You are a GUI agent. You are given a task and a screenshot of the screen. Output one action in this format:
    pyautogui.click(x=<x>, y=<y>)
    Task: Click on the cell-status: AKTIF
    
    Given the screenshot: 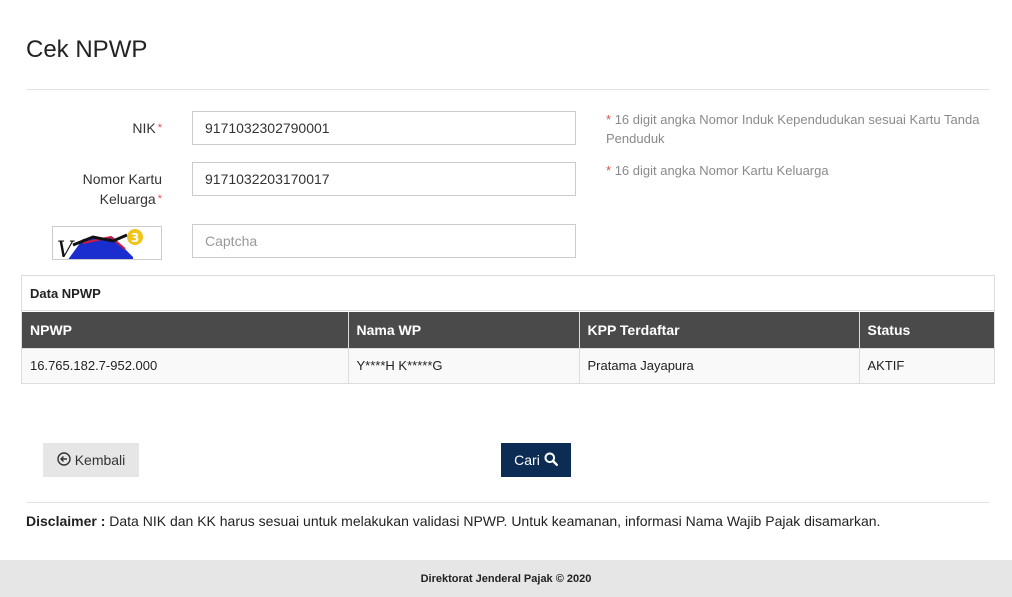 What is the action you would take?
    pyautogui.click(x=926, y=365)
    